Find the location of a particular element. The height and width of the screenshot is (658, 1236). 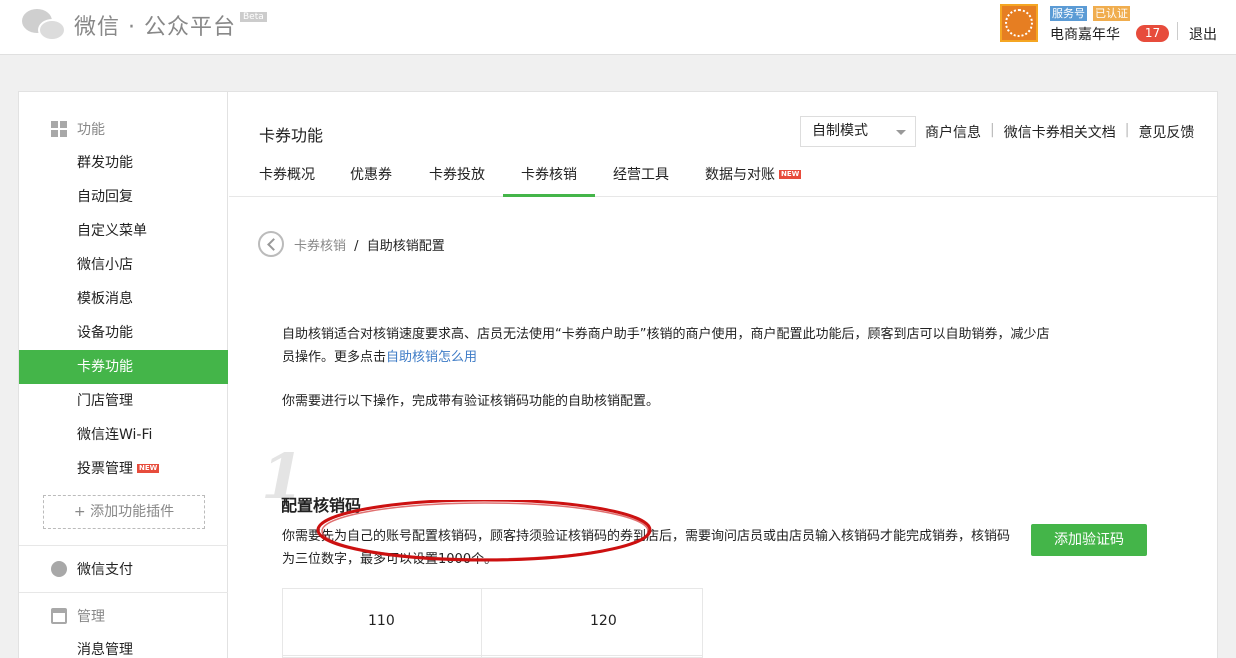

table-row-divider is located at coordinates (492, 655).